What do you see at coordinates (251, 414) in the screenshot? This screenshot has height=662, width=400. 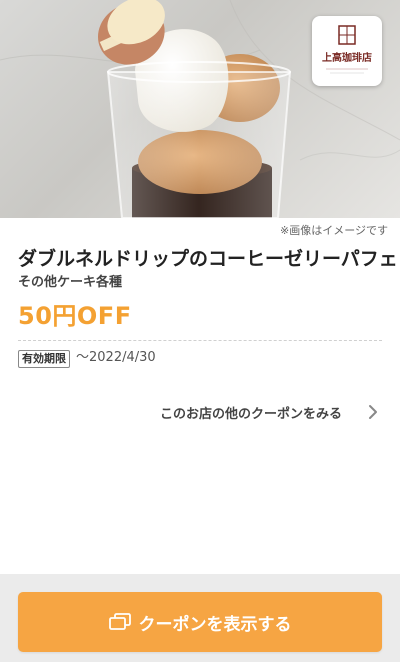 I see `other-coupons-link-label: このお店の他のクーポンをみる` at bounding box center [251, 414].